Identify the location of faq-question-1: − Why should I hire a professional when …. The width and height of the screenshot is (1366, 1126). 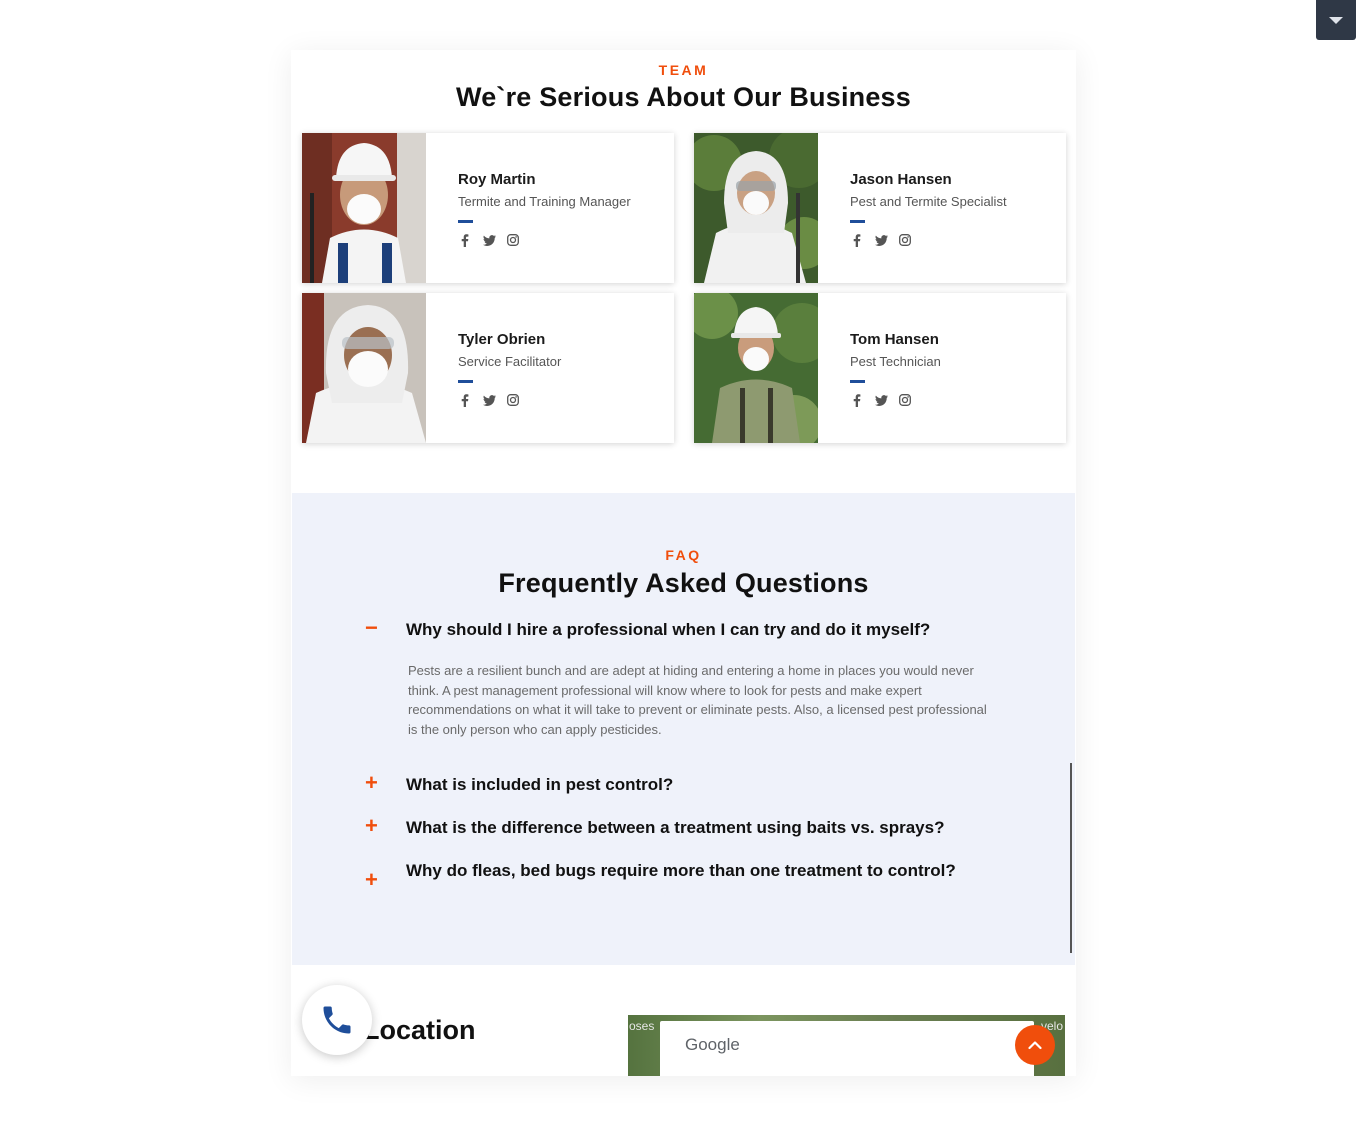
(675, 628).